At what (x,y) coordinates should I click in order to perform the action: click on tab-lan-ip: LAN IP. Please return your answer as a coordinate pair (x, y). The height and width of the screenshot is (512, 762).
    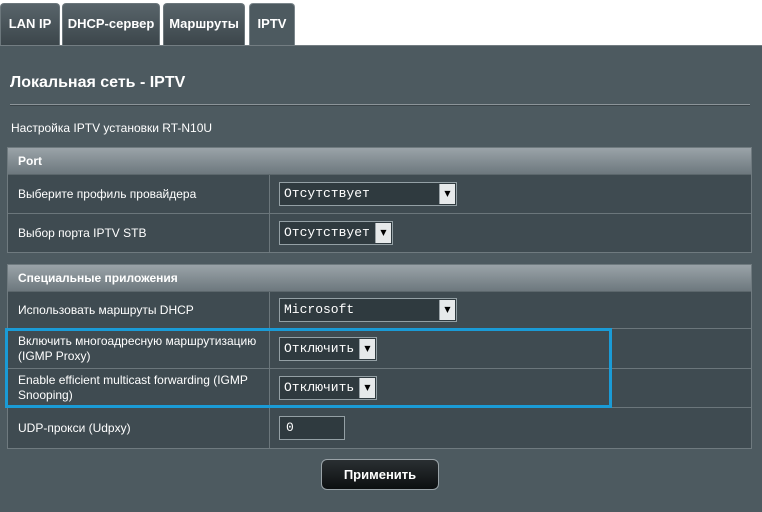
    Looking at the image, I should click on (30, 24).